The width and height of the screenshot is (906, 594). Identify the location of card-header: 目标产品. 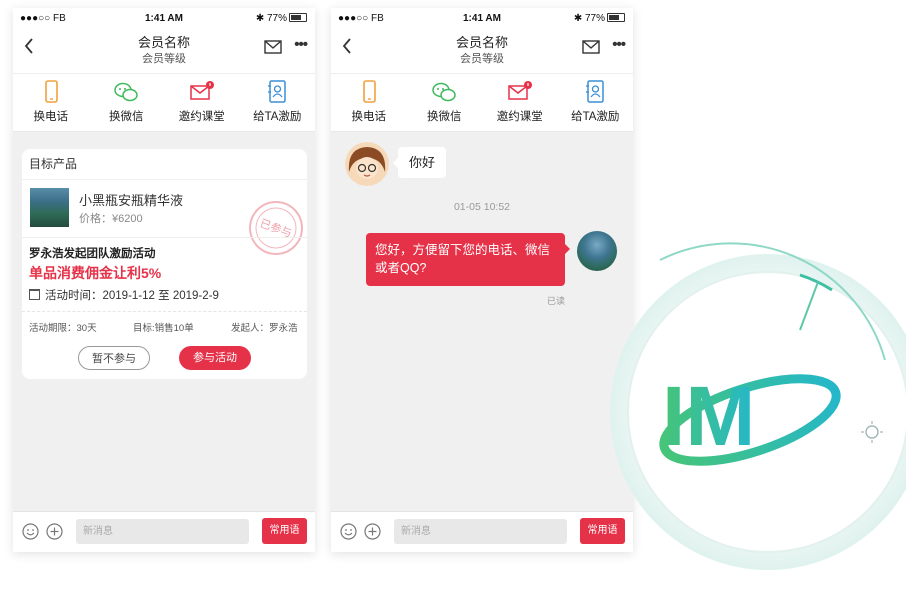
(164, 164).